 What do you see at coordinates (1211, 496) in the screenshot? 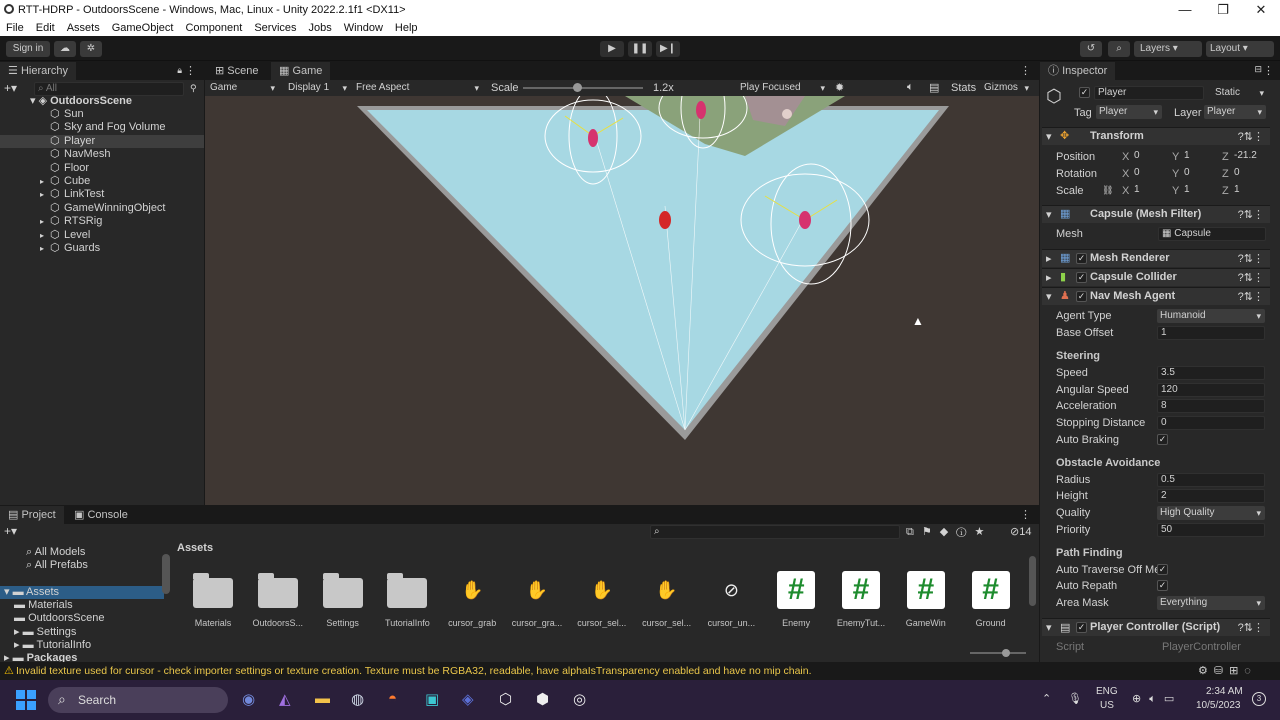
I see `height-input: 2` at bounding box center [1211, 496].